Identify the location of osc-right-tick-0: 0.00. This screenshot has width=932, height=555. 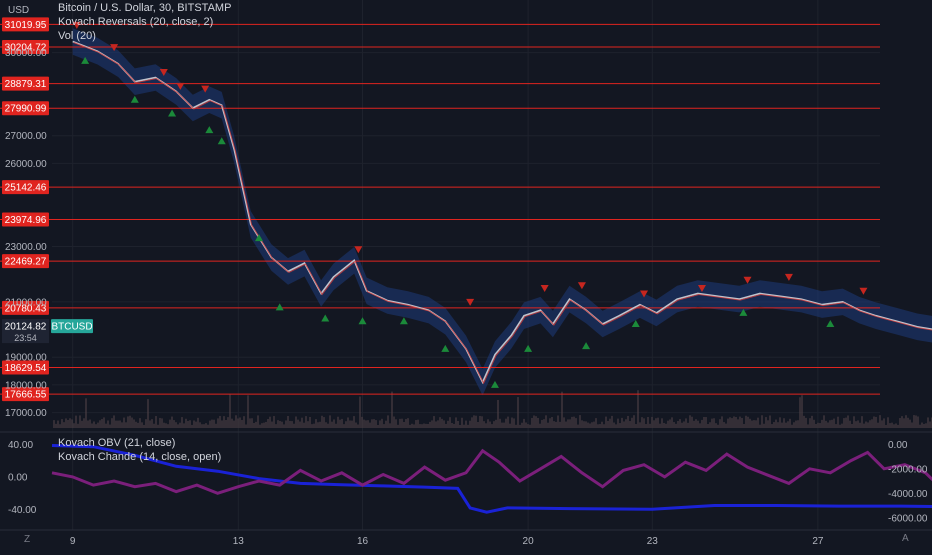
(898, 445).